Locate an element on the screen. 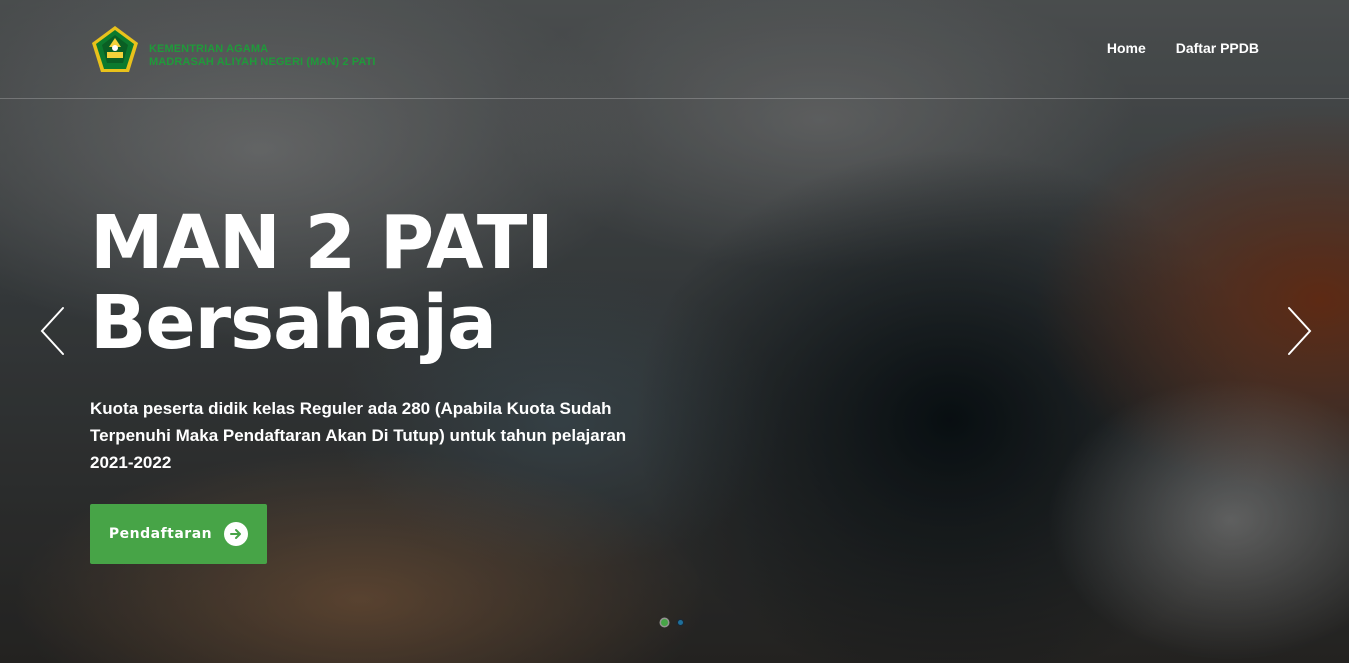 Image resolution: width=1349 pixels, height=663 pixels. pendaftaran-button: Pendaftaran is located at coordinates (178, 534).